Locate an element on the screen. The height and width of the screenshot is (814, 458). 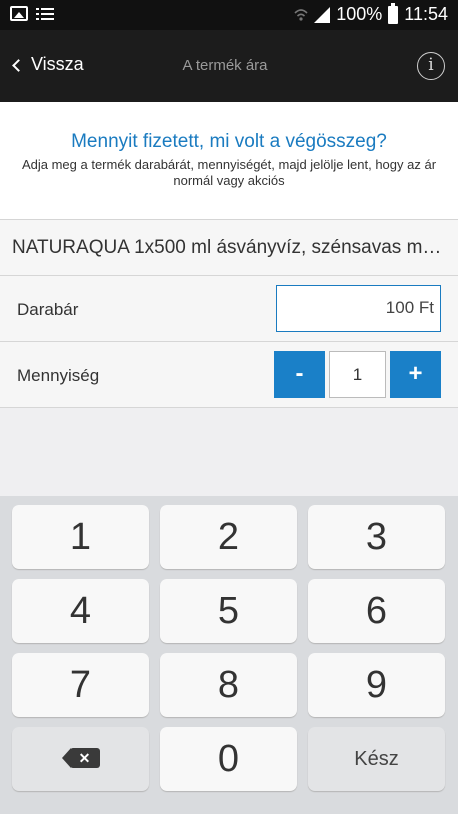
wifi-icon is located at coordinates (301, 14).